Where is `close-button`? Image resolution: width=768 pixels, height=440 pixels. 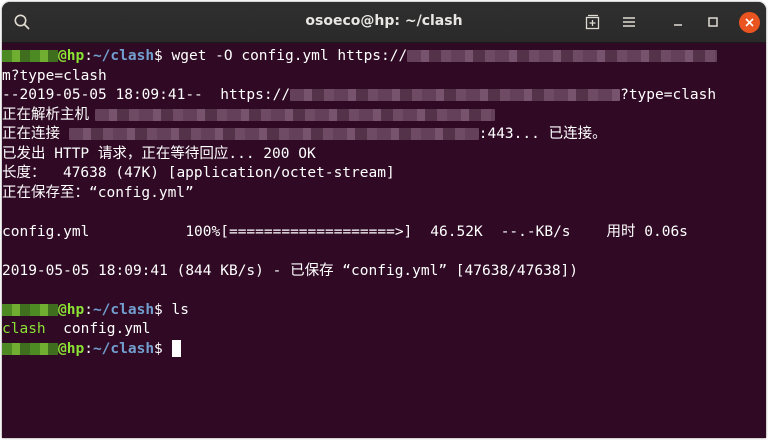
close-button is located at coordinates (749, 22).